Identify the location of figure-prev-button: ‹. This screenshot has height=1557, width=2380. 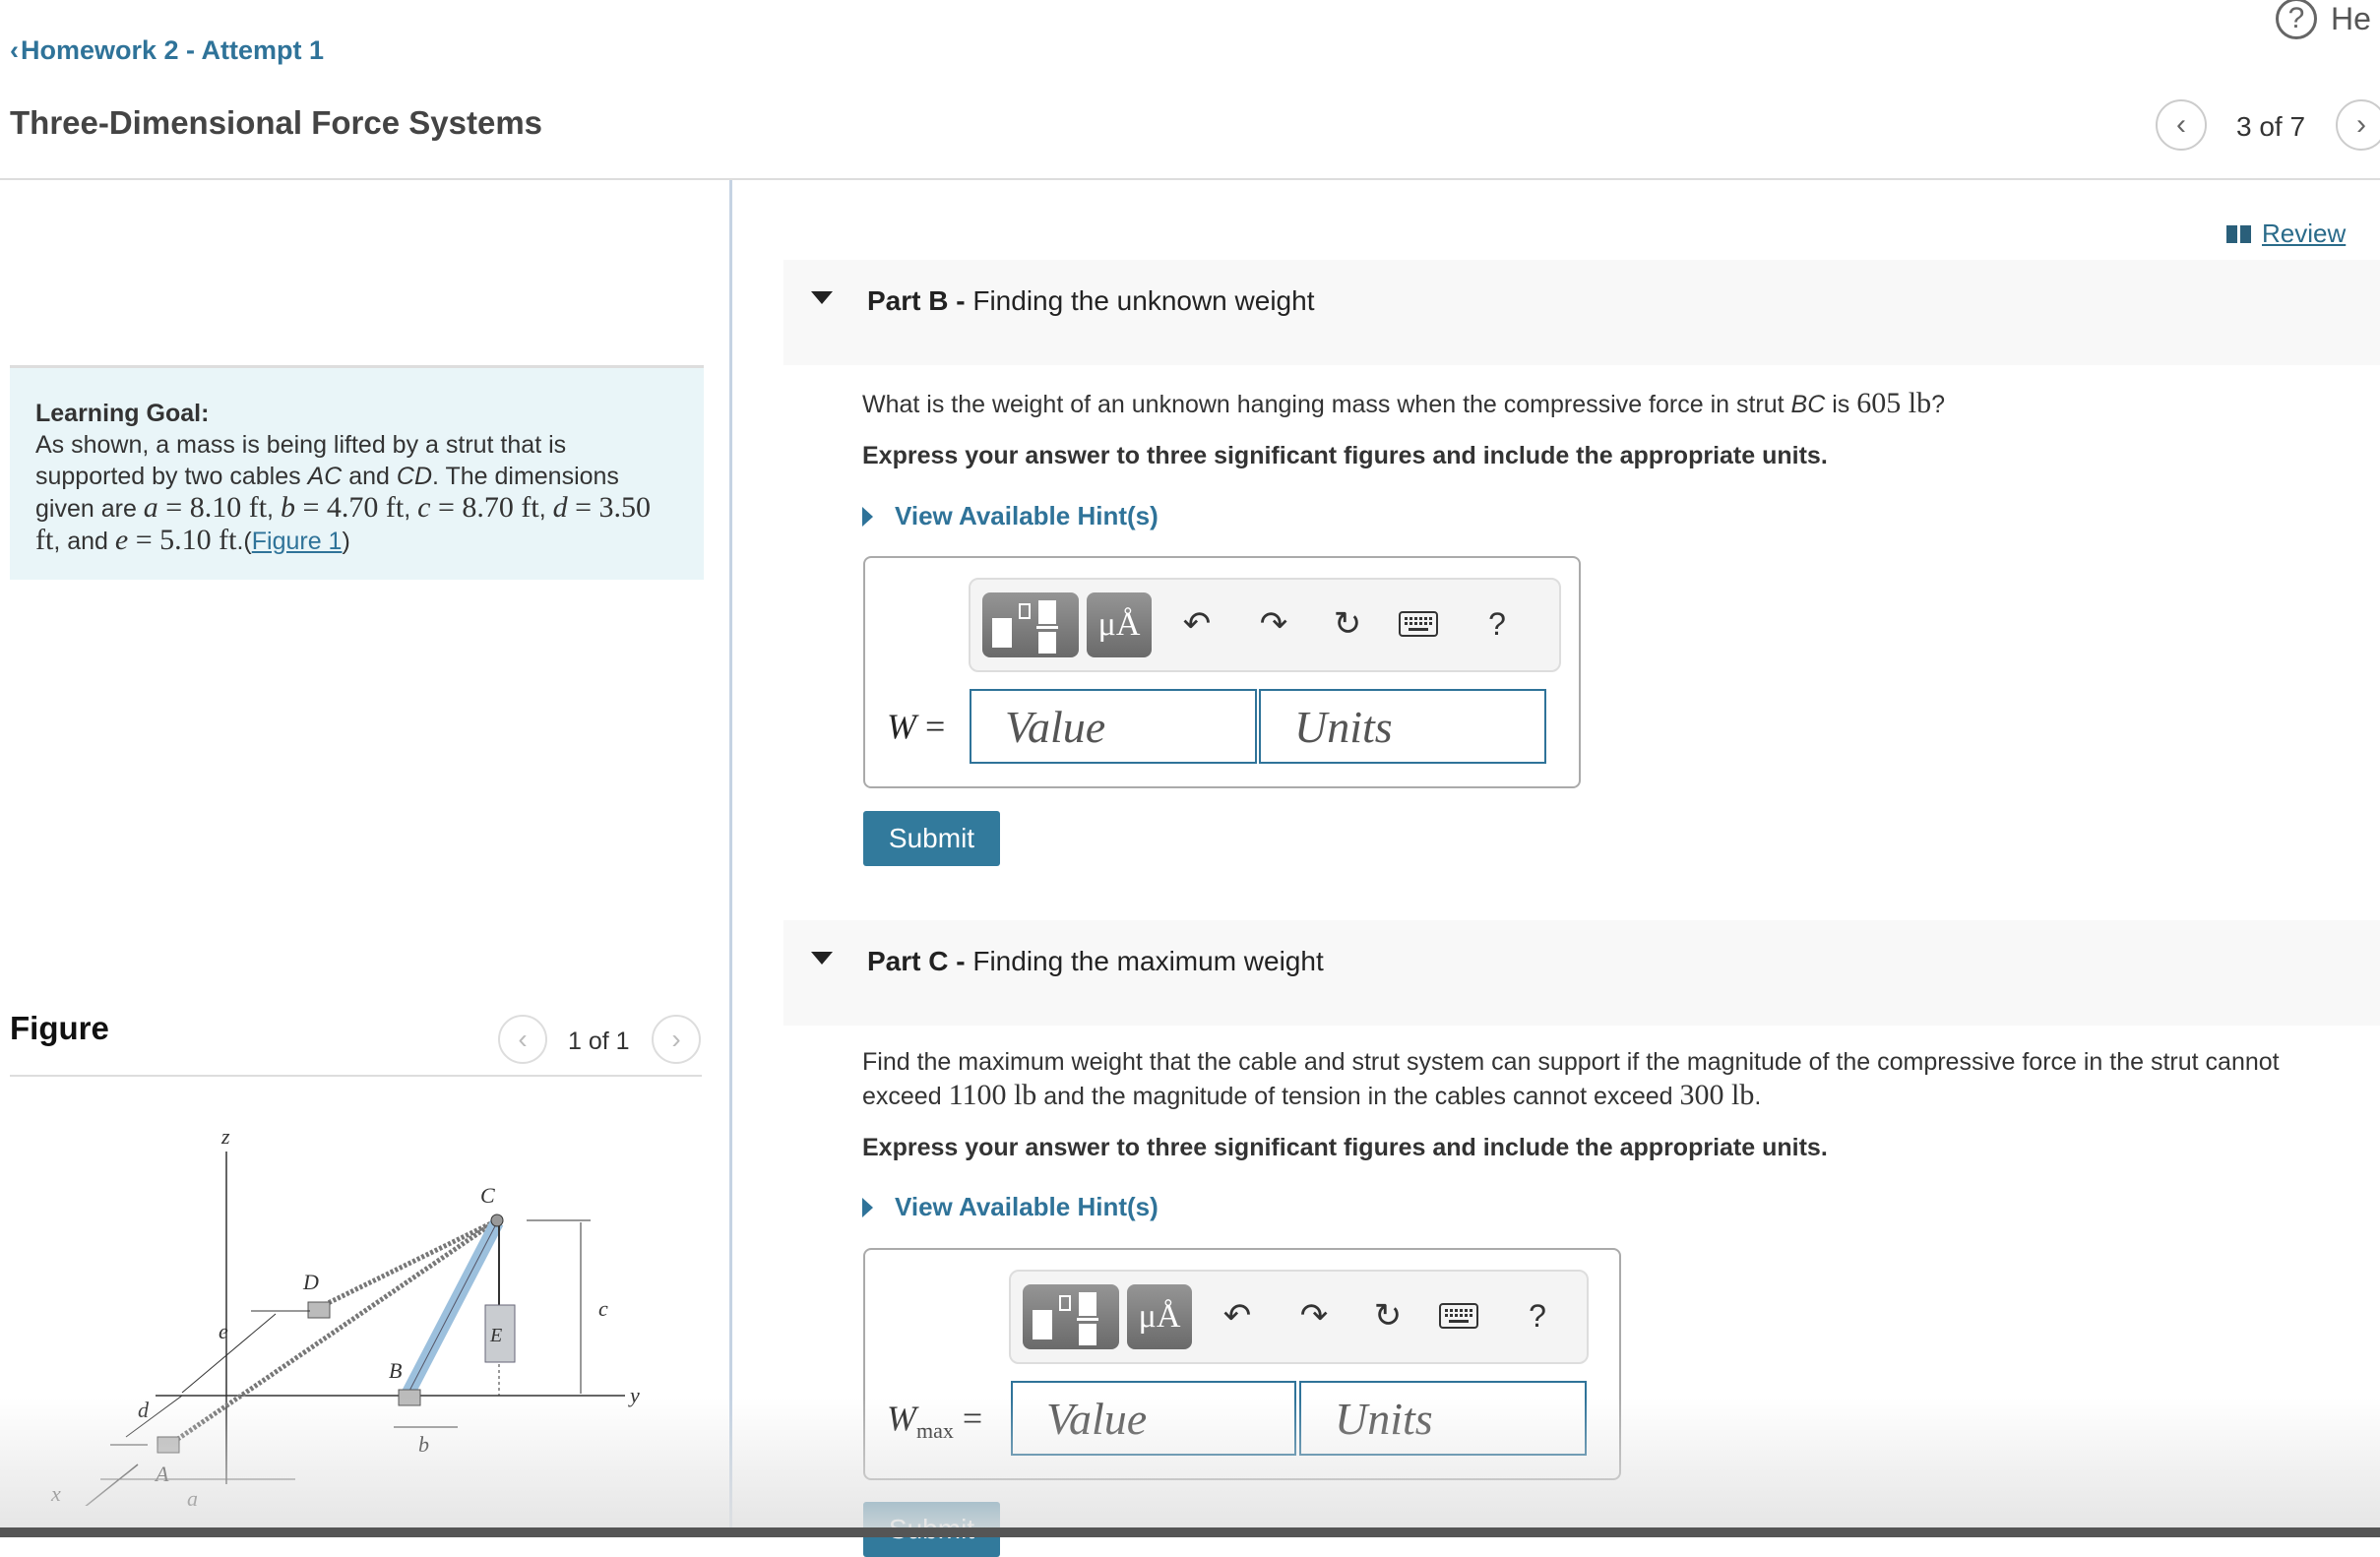
(522, 1039).